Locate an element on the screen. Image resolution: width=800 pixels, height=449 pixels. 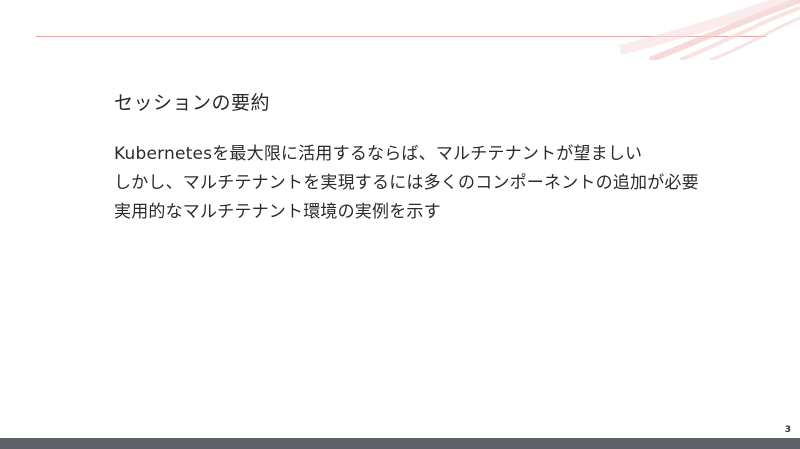
footer-bar is located at coordinates (400, 443).